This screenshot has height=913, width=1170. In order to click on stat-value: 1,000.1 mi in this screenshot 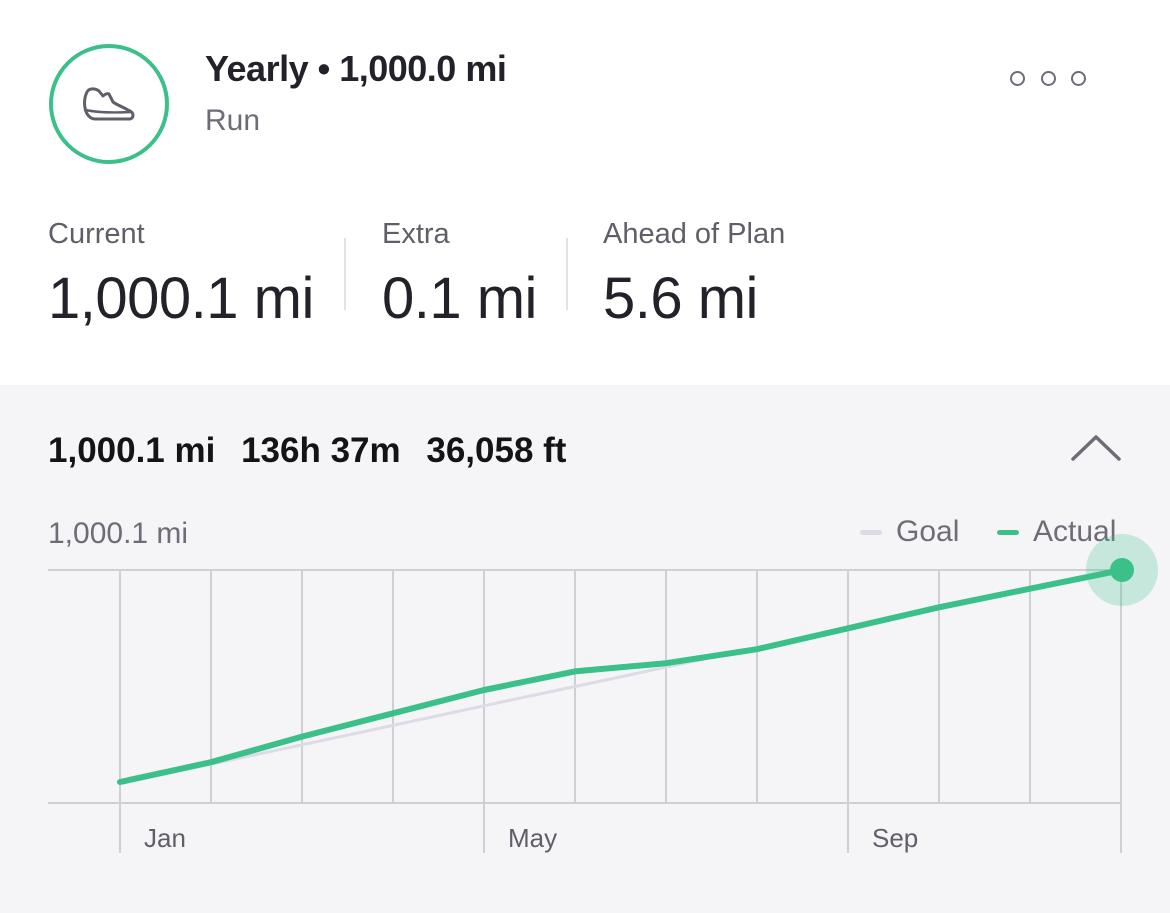, I will do `click(181, 298)`.